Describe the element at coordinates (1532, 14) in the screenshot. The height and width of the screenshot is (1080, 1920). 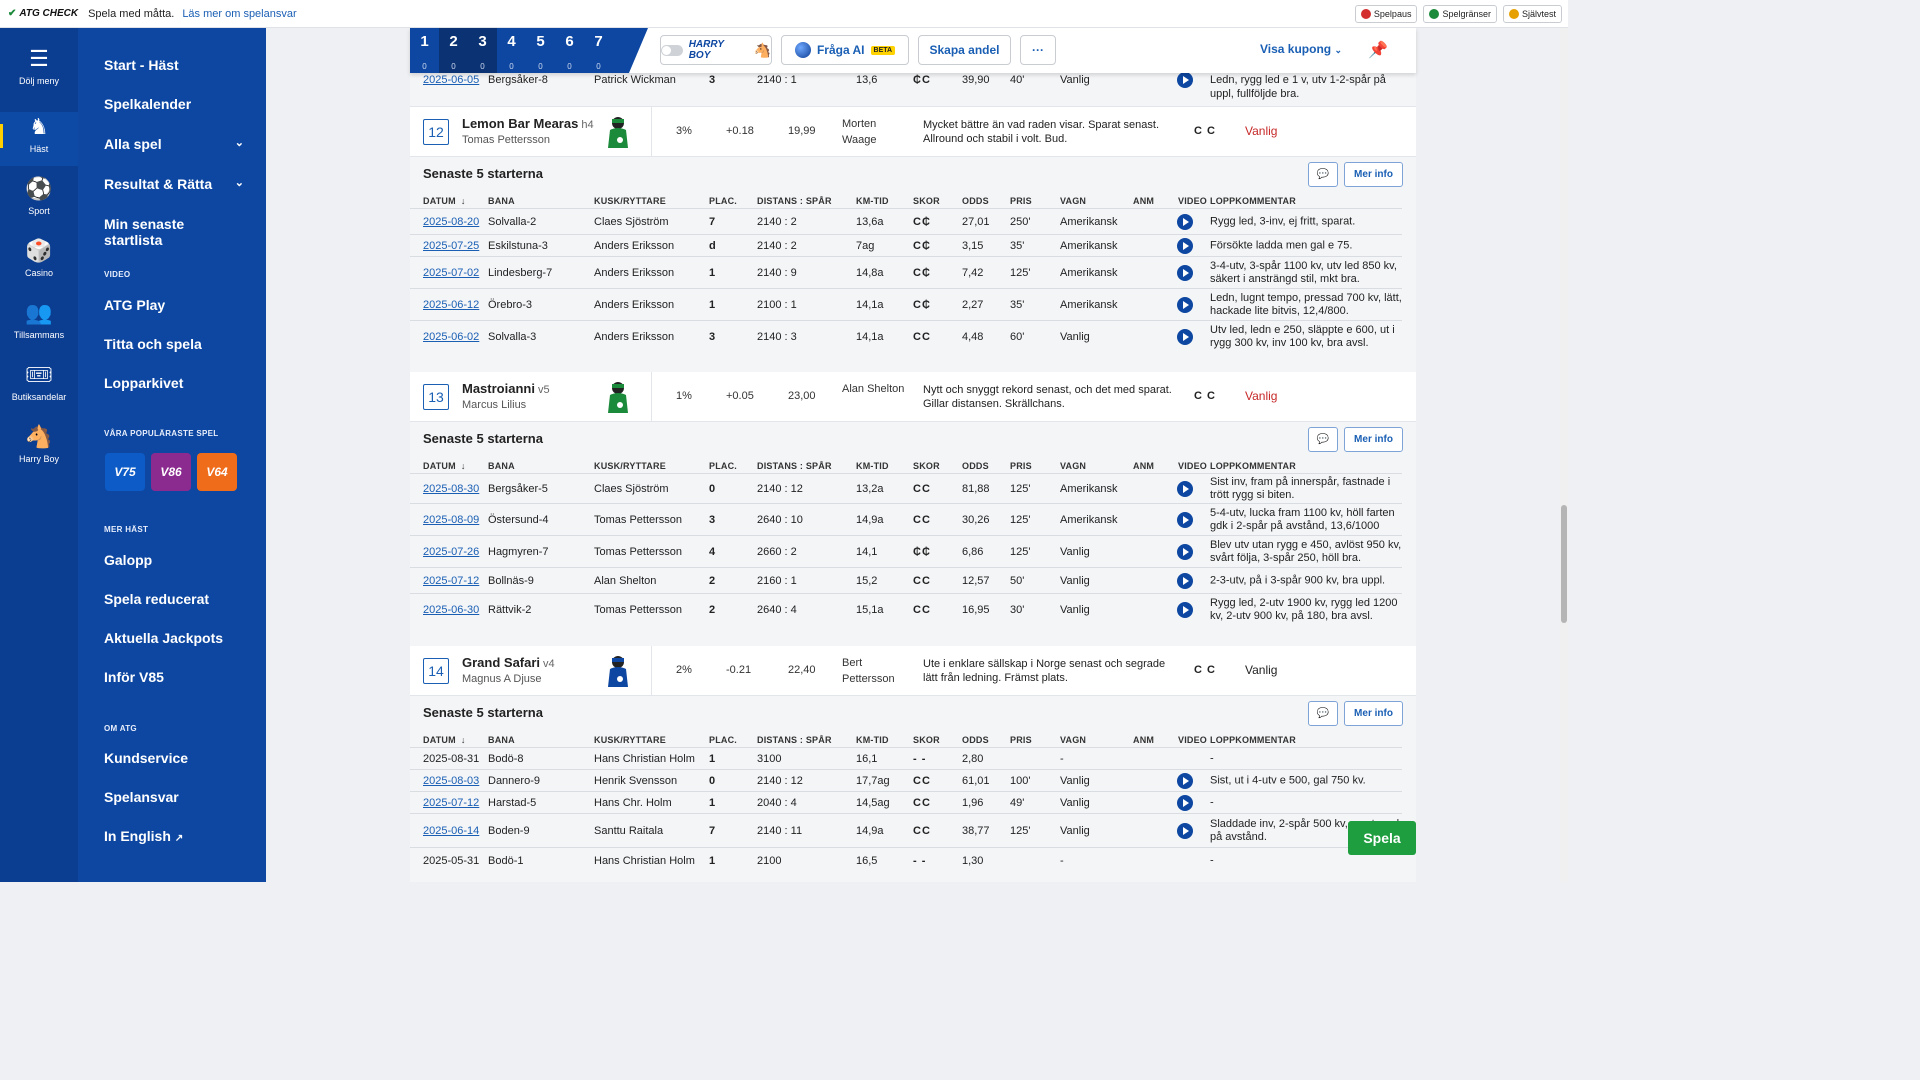
I see `selftest-button: Självtest` at that location.